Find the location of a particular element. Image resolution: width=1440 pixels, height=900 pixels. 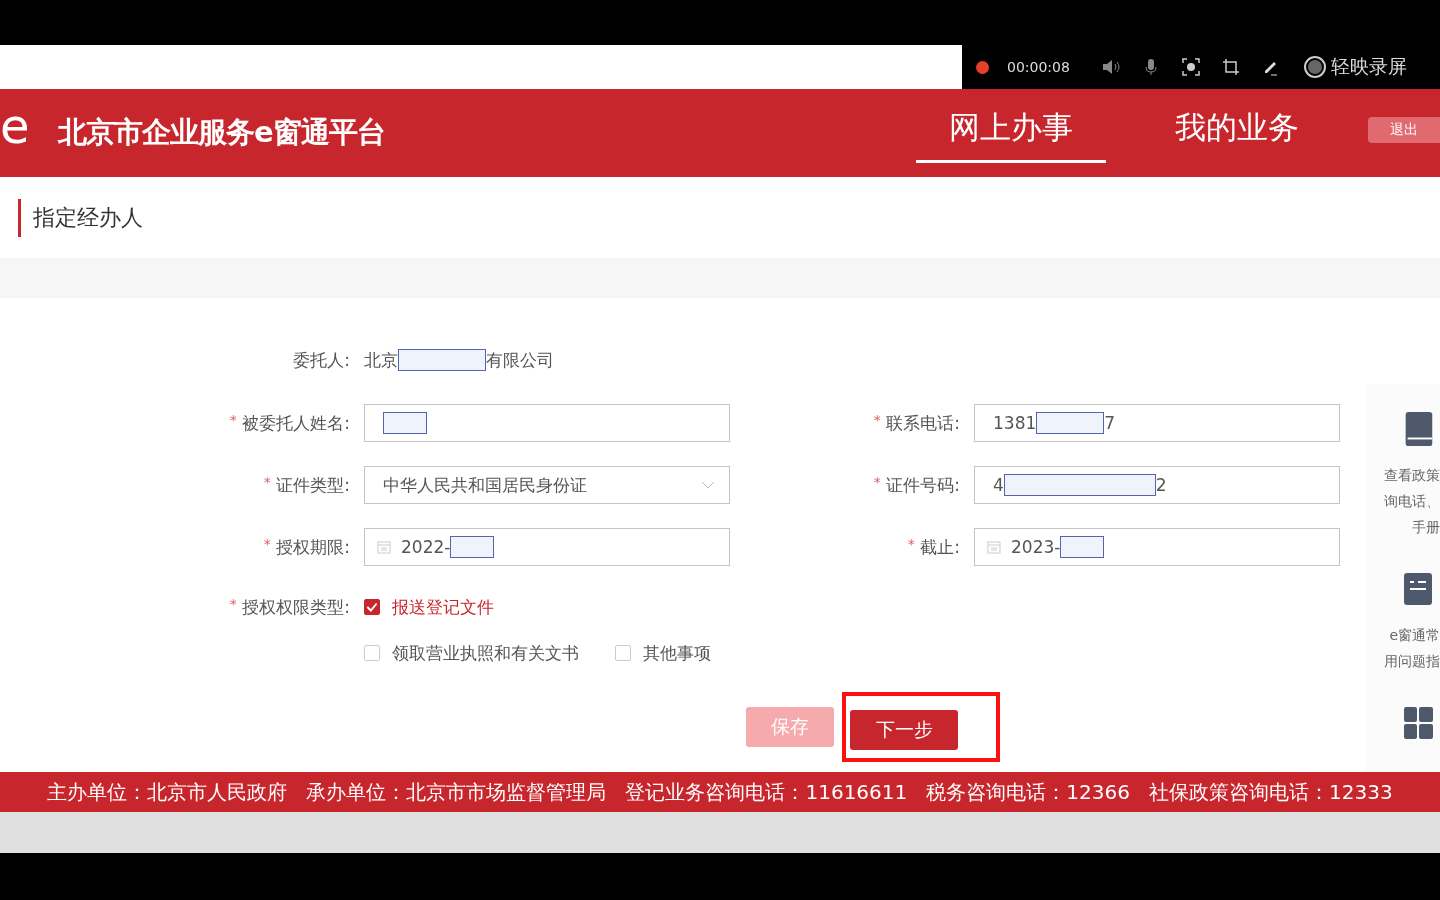

input-field is located at coordinates (547, 423).